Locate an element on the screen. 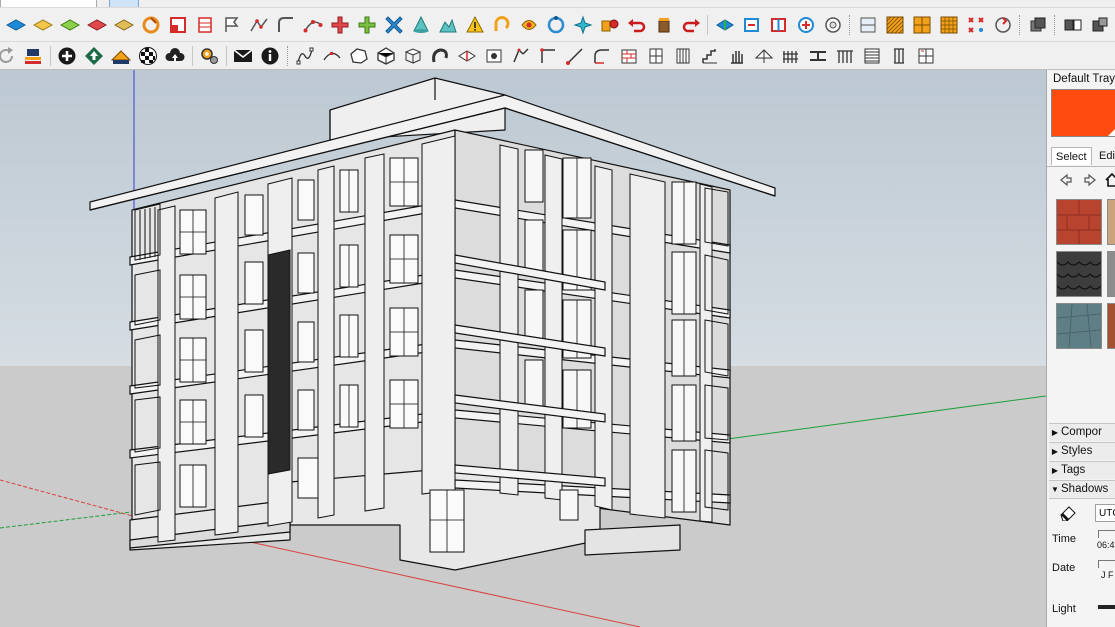 Image resolution: width=1115 pixels, height=627 pixels. warning-icon is located at coordinates (475, 25).